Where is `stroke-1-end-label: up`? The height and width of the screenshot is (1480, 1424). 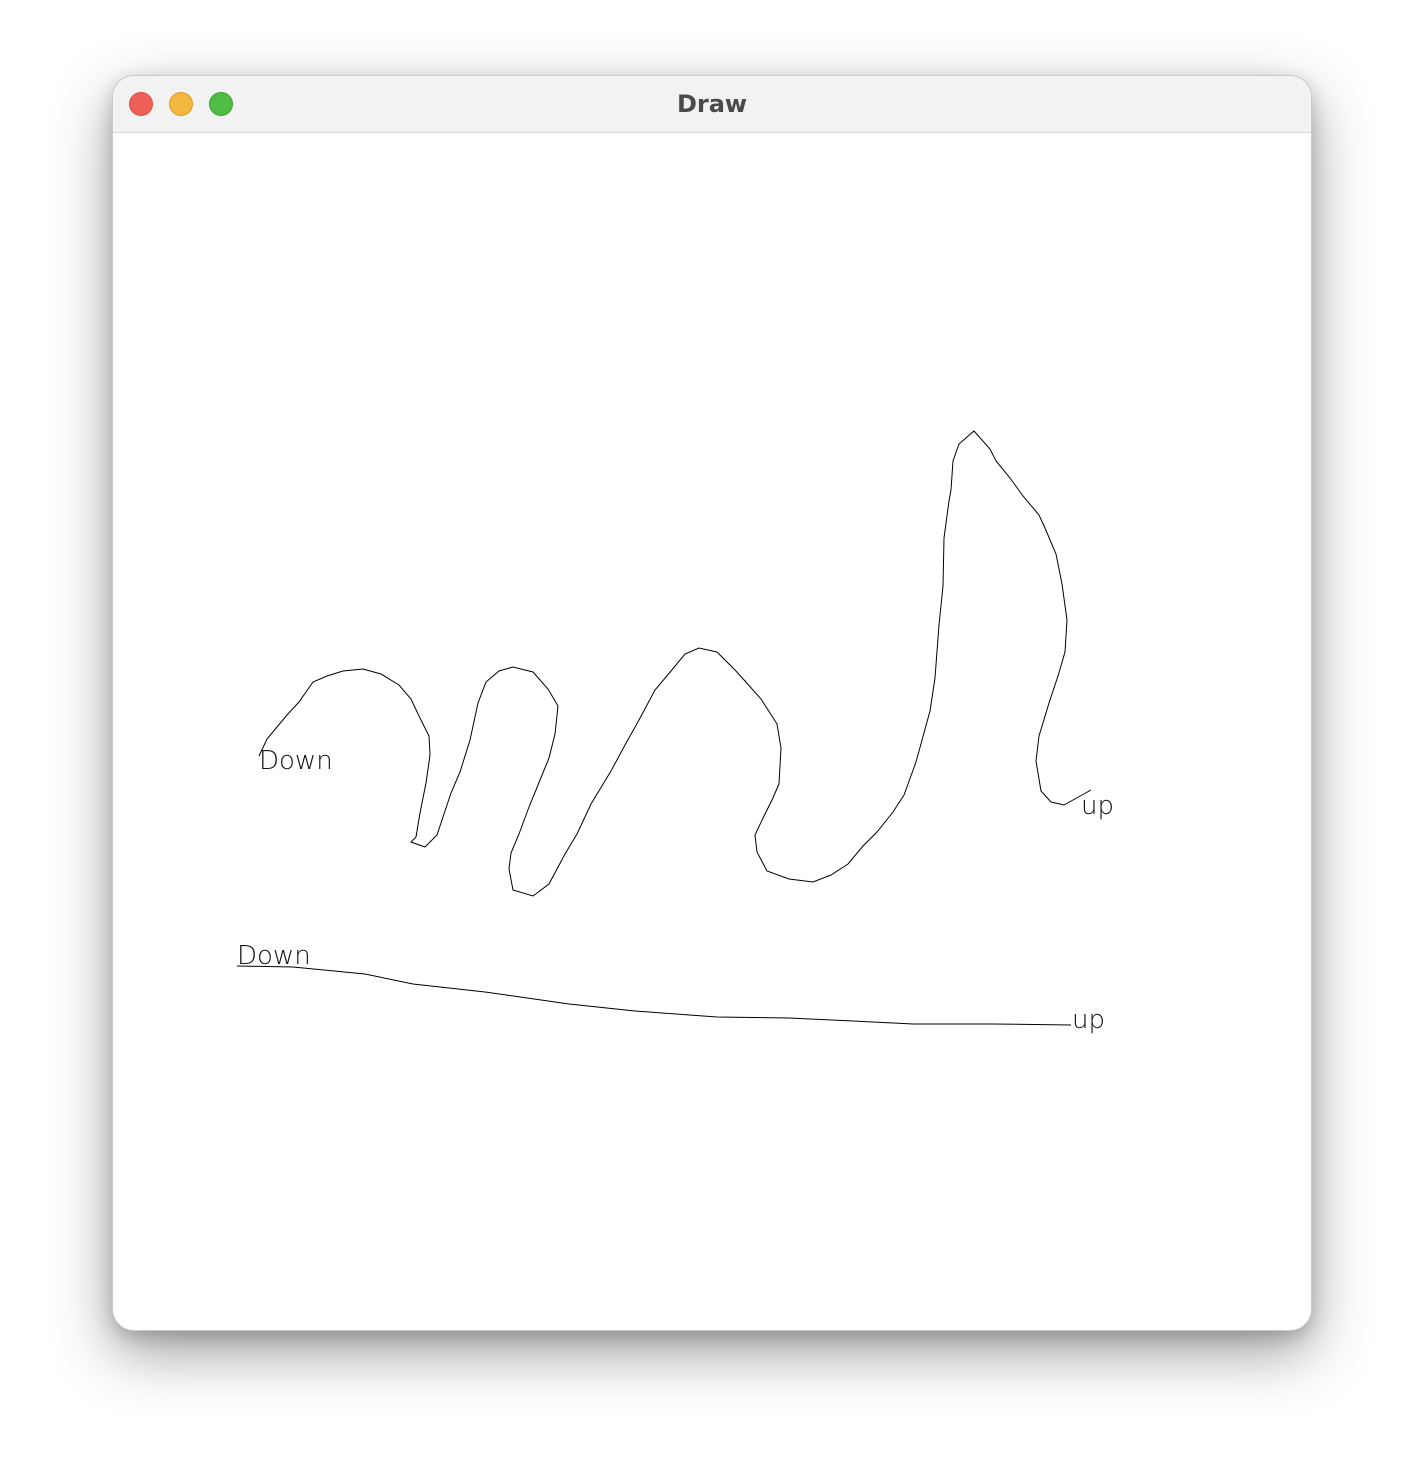 stroke-1-end-label: up is located at coordinates (1097, 806).